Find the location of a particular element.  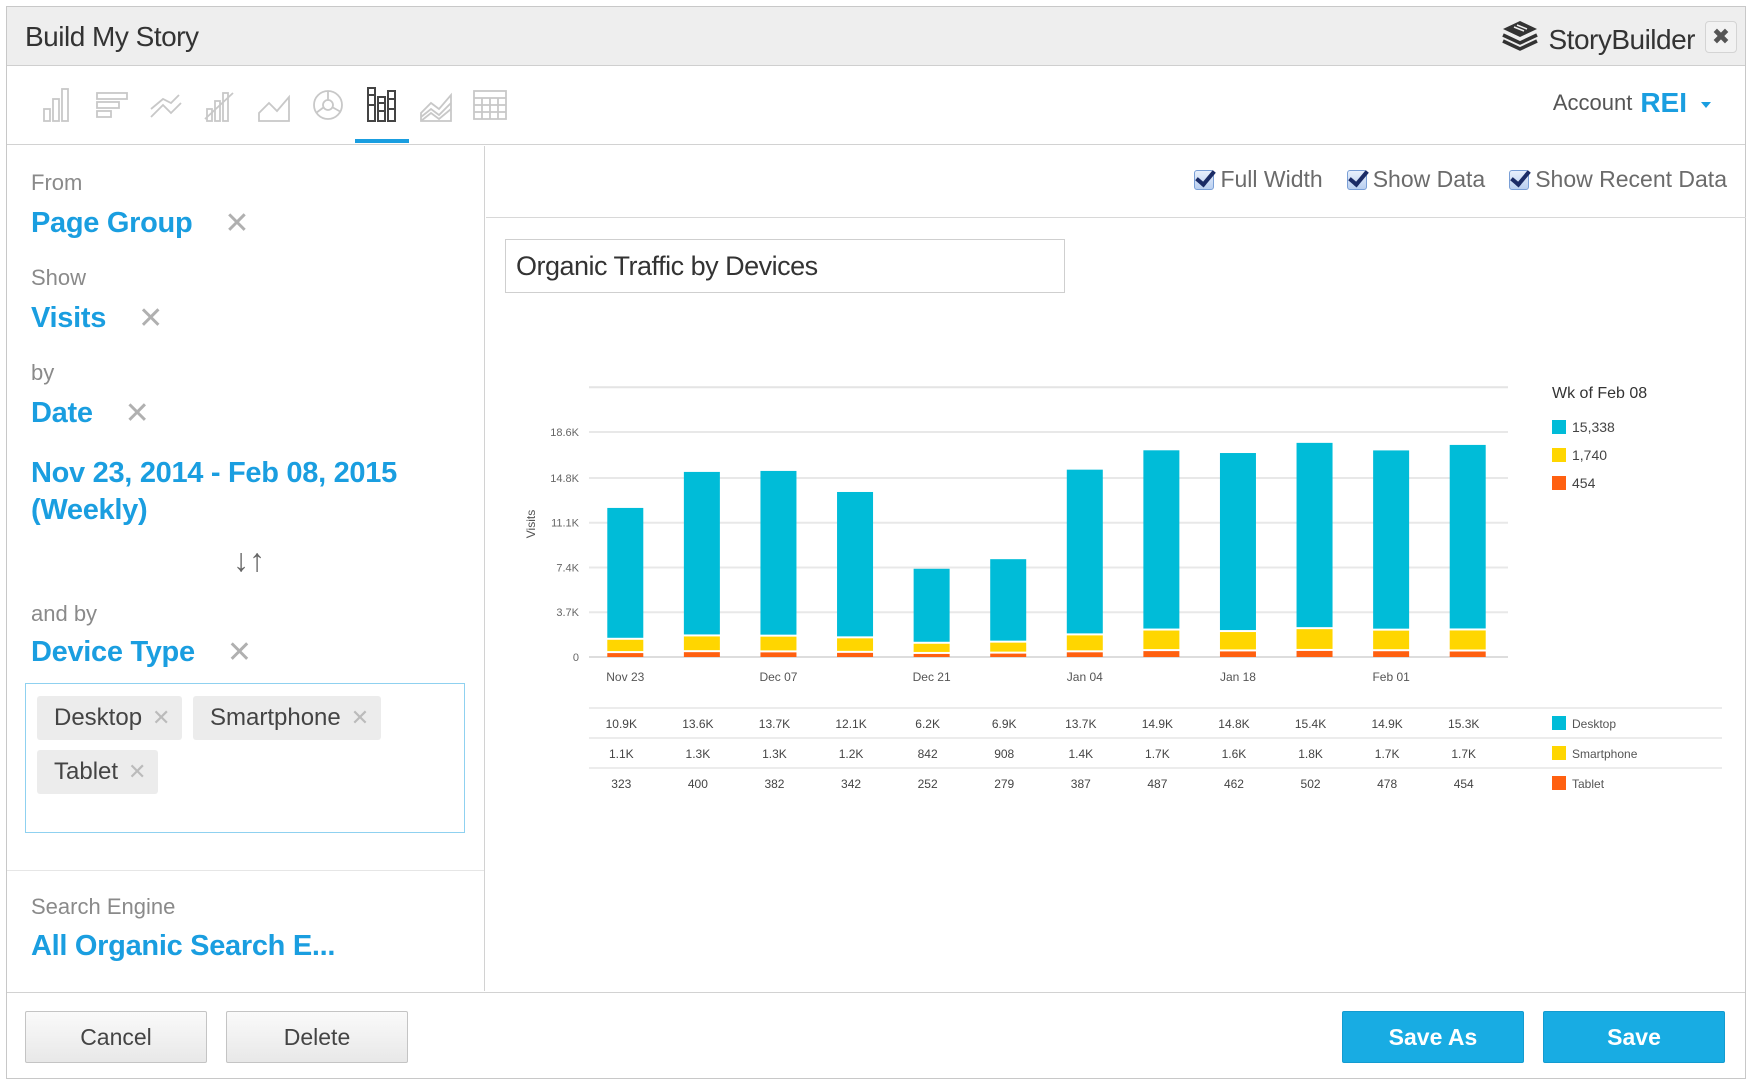

y-tick-label: 3.7K is located at coordinates (567, 613).